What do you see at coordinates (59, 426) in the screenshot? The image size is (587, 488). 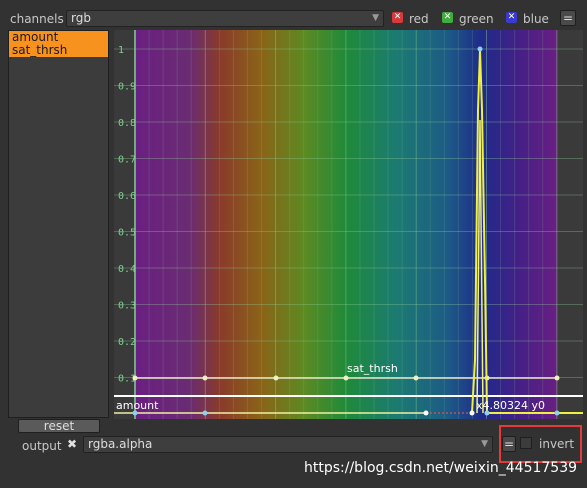 I see `reset-button: reset` at bounding box center [59, 426].